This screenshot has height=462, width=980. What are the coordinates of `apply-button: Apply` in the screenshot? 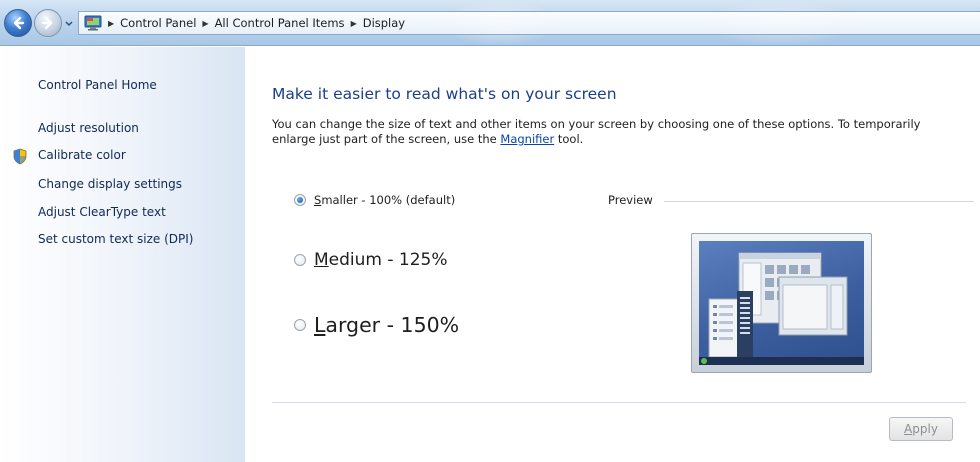 It's located at (921, 429).